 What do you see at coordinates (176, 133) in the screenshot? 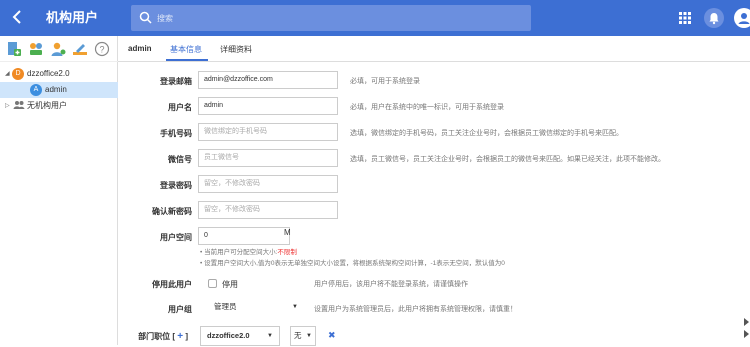
I see `phone-label: 手机号码` at bounding box center [176, 133].